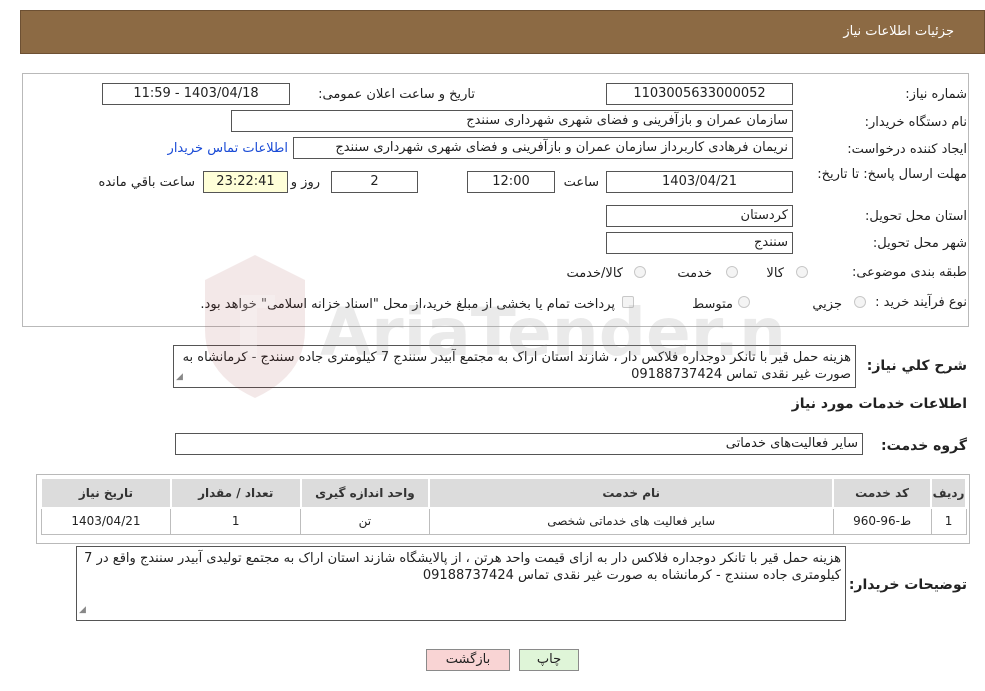 This screenshot has width=985, height=691. I want to click on requester-label: ایجاد کننده درخواست:, so click(907, 149).